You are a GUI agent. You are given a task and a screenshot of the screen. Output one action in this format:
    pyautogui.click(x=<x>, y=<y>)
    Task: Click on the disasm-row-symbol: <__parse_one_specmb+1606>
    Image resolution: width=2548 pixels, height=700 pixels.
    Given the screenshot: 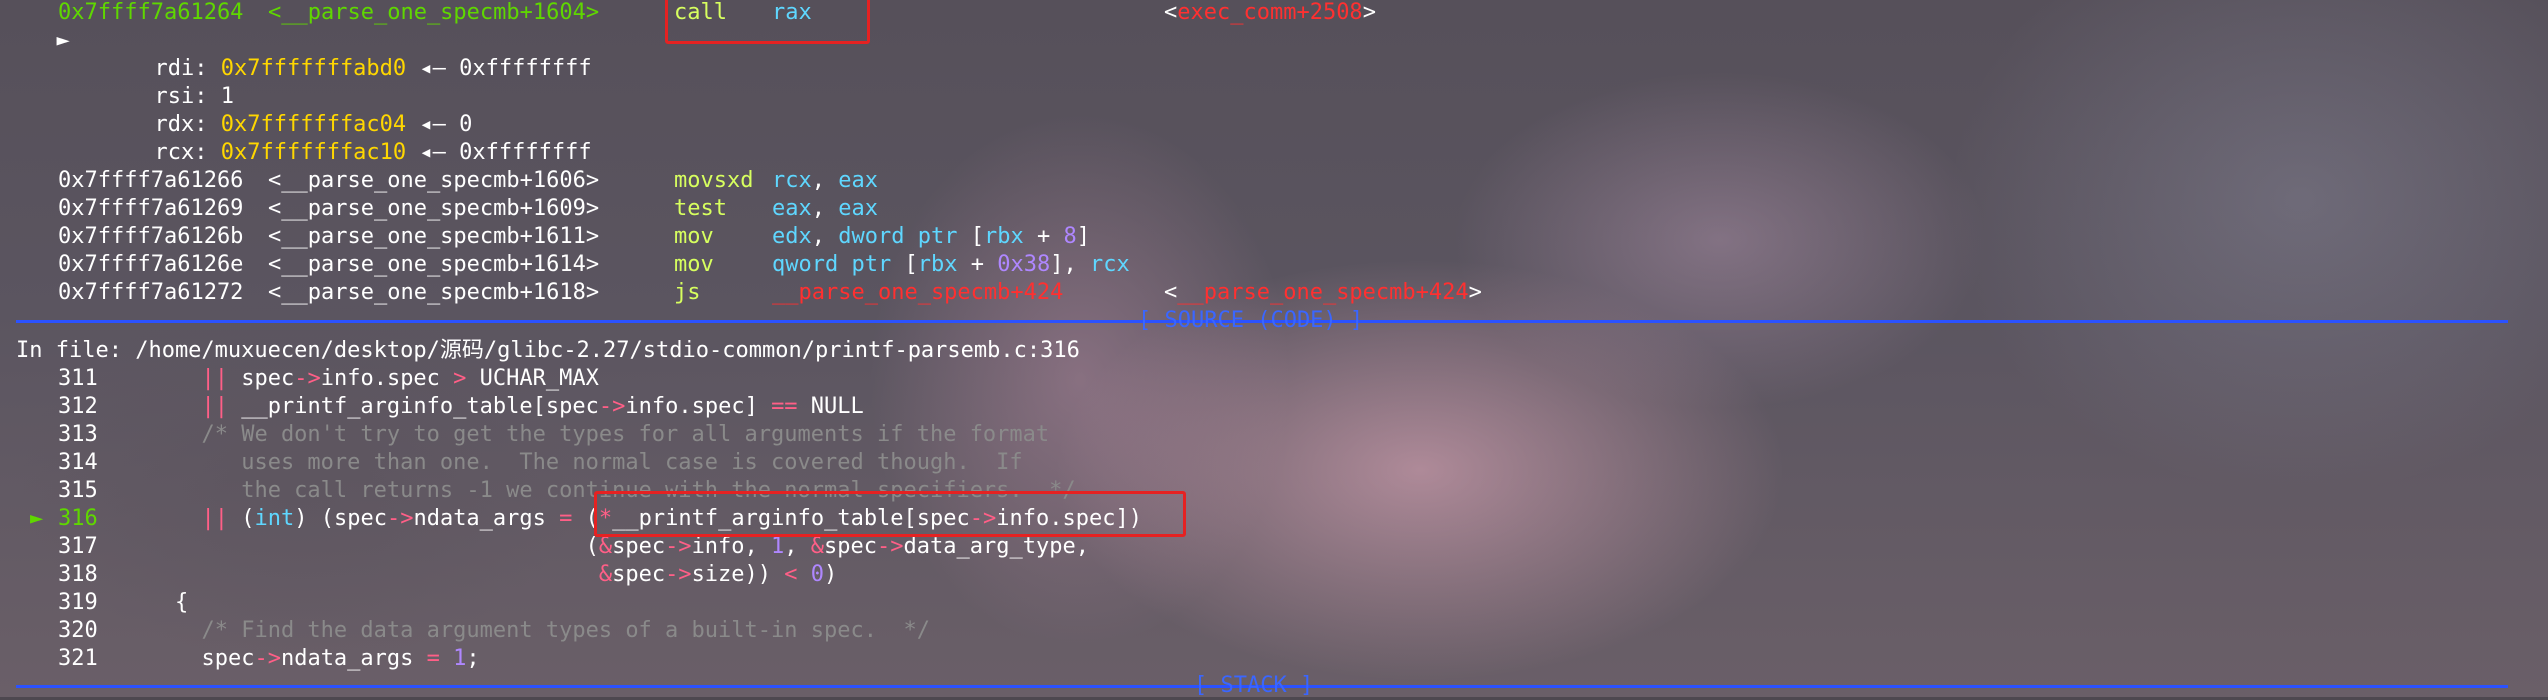 What is the action you would take?
    pyautogui.click(x=434, y=180)
    